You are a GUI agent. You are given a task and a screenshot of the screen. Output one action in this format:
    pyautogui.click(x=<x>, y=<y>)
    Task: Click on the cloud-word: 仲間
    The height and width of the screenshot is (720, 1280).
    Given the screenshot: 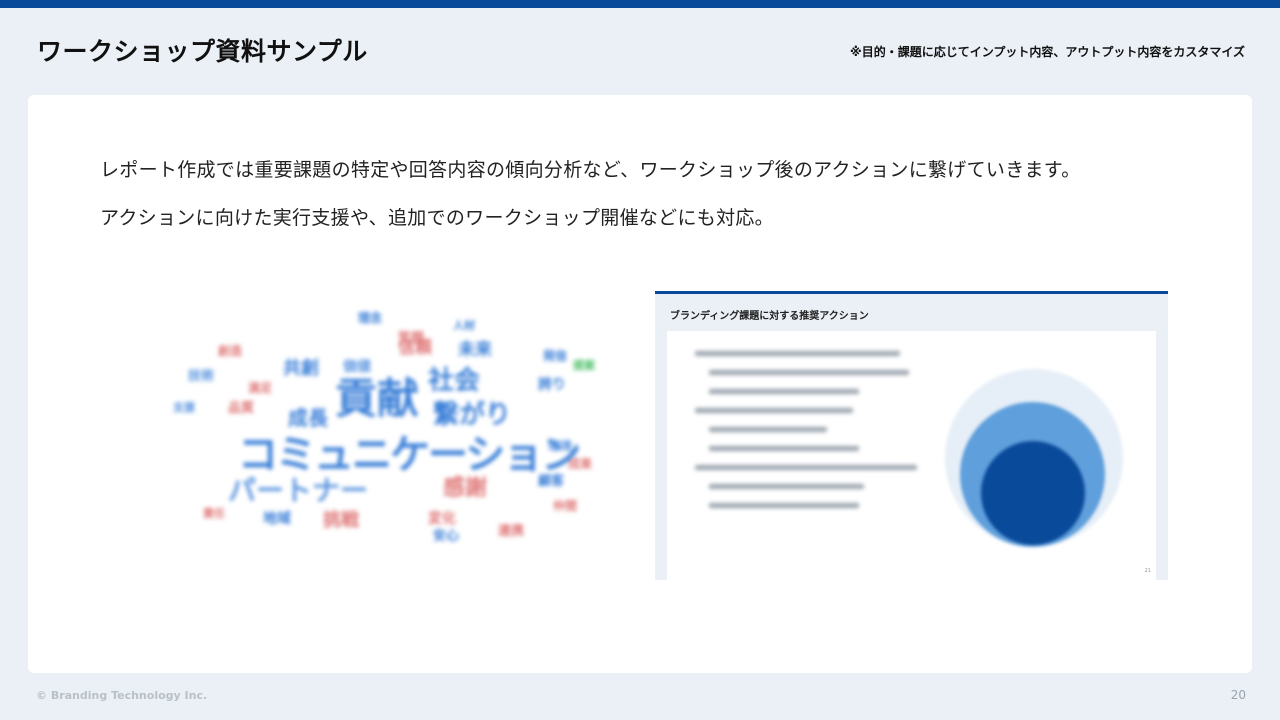 What is the action you would take?
    pyautogui.click(x=565, y=506)
    